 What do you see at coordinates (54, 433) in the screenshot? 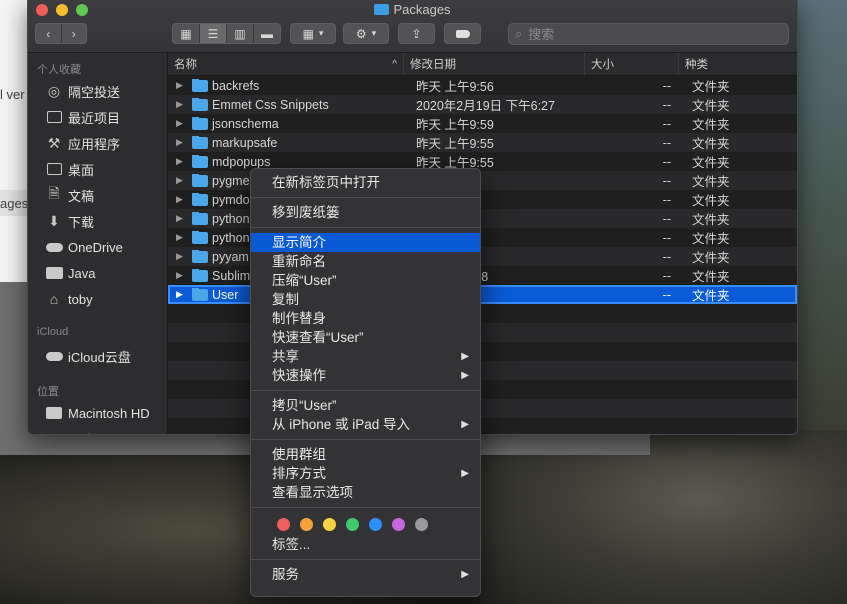
I see `network-icon: ◍` at bounding box center [54, 433].